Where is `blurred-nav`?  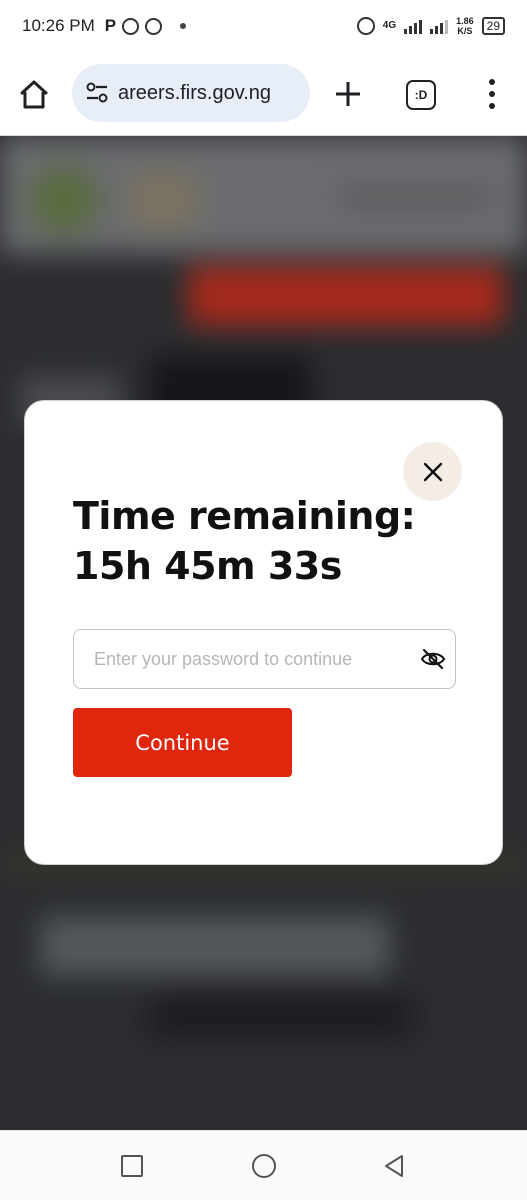
blurred-nav is located at coordinates (415, 197).